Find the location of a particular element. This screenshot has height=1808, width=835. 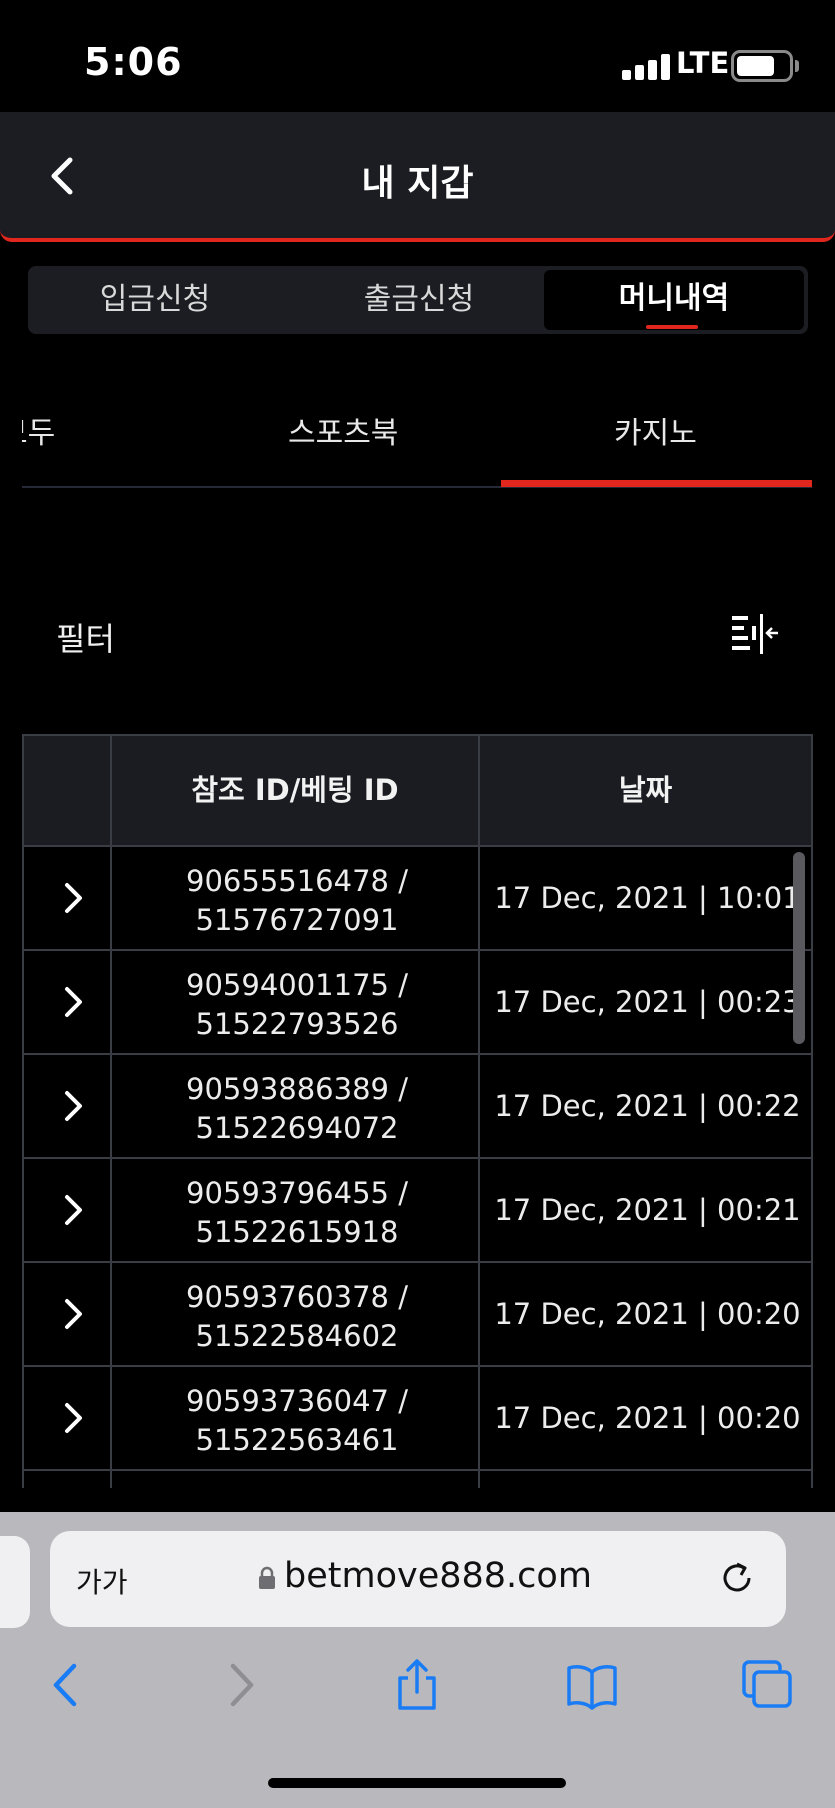

home-indicator is located at coordinates (417, 1783).